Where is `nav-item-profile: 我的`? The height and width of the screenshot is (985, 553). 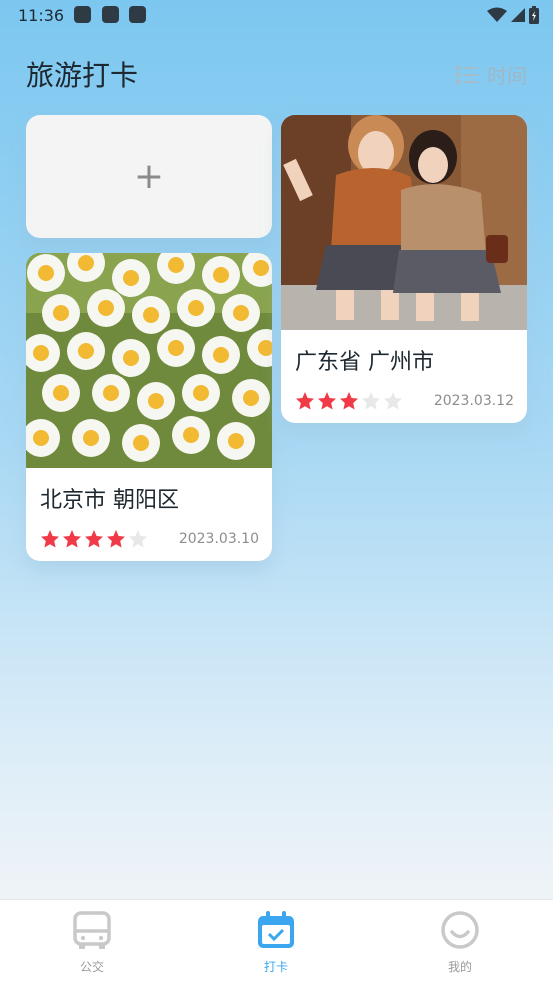
nav-item-profile: 我的 is located at coordinates (460, 942).